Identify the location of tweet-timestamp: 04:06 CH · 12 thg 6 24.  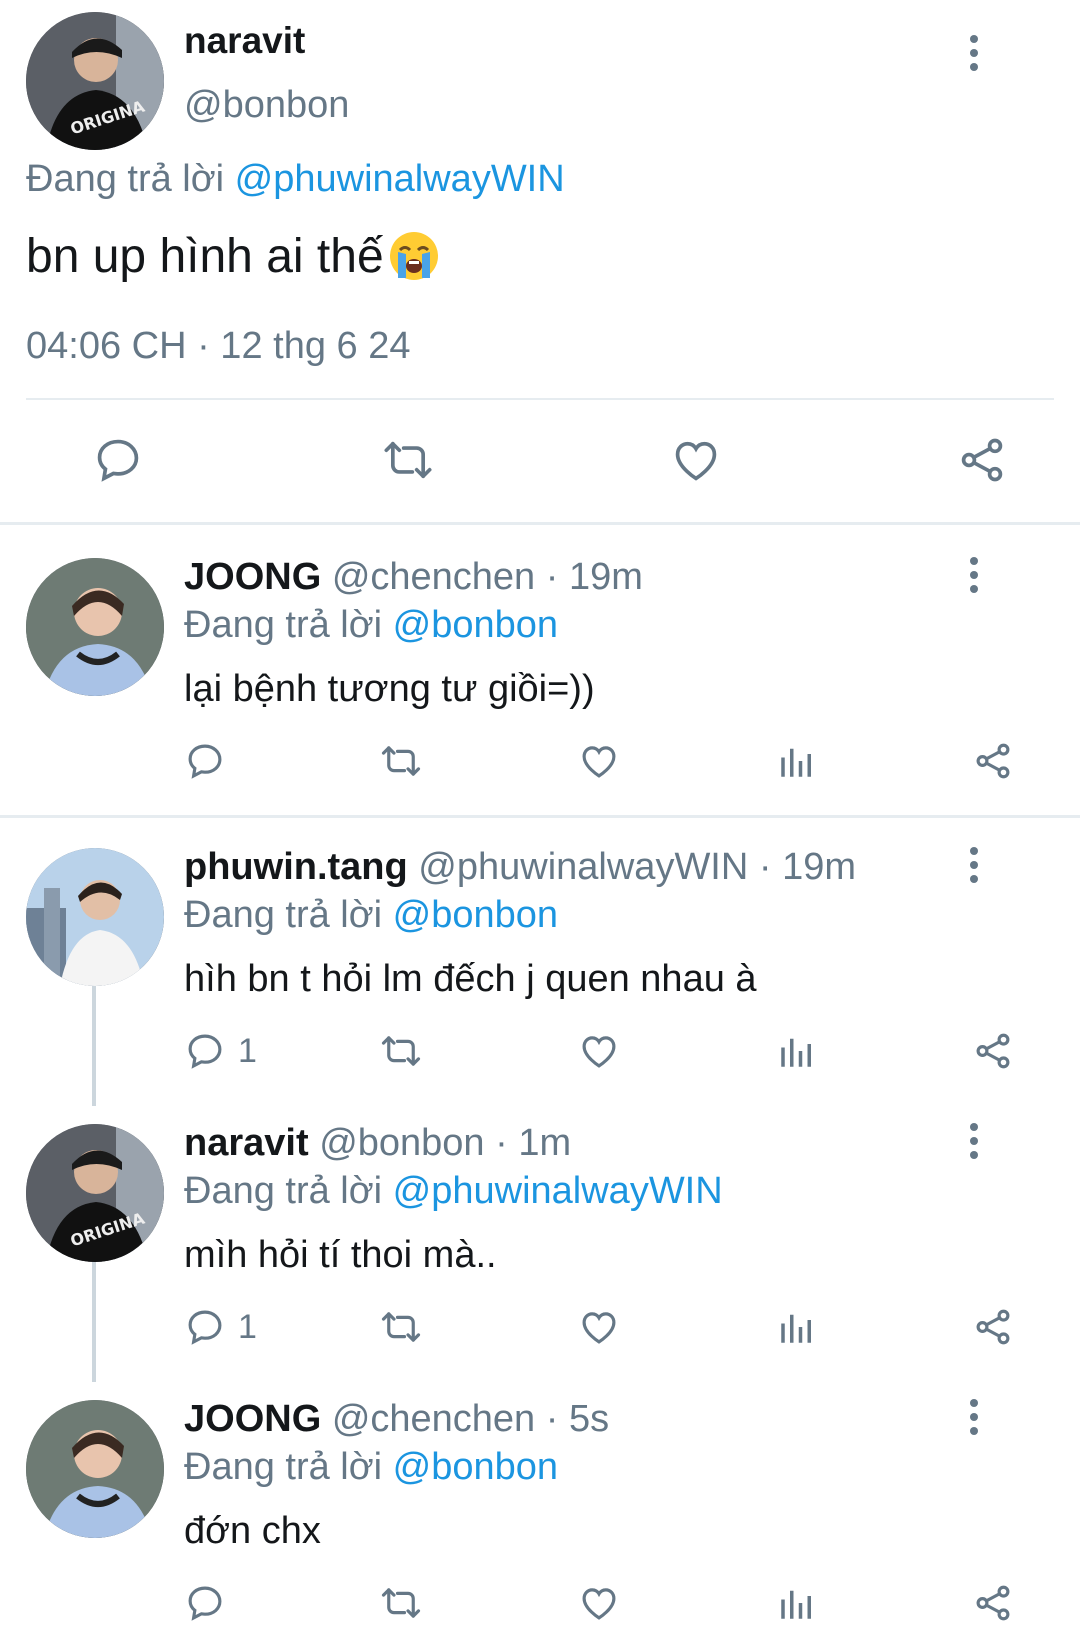
(218, 346).